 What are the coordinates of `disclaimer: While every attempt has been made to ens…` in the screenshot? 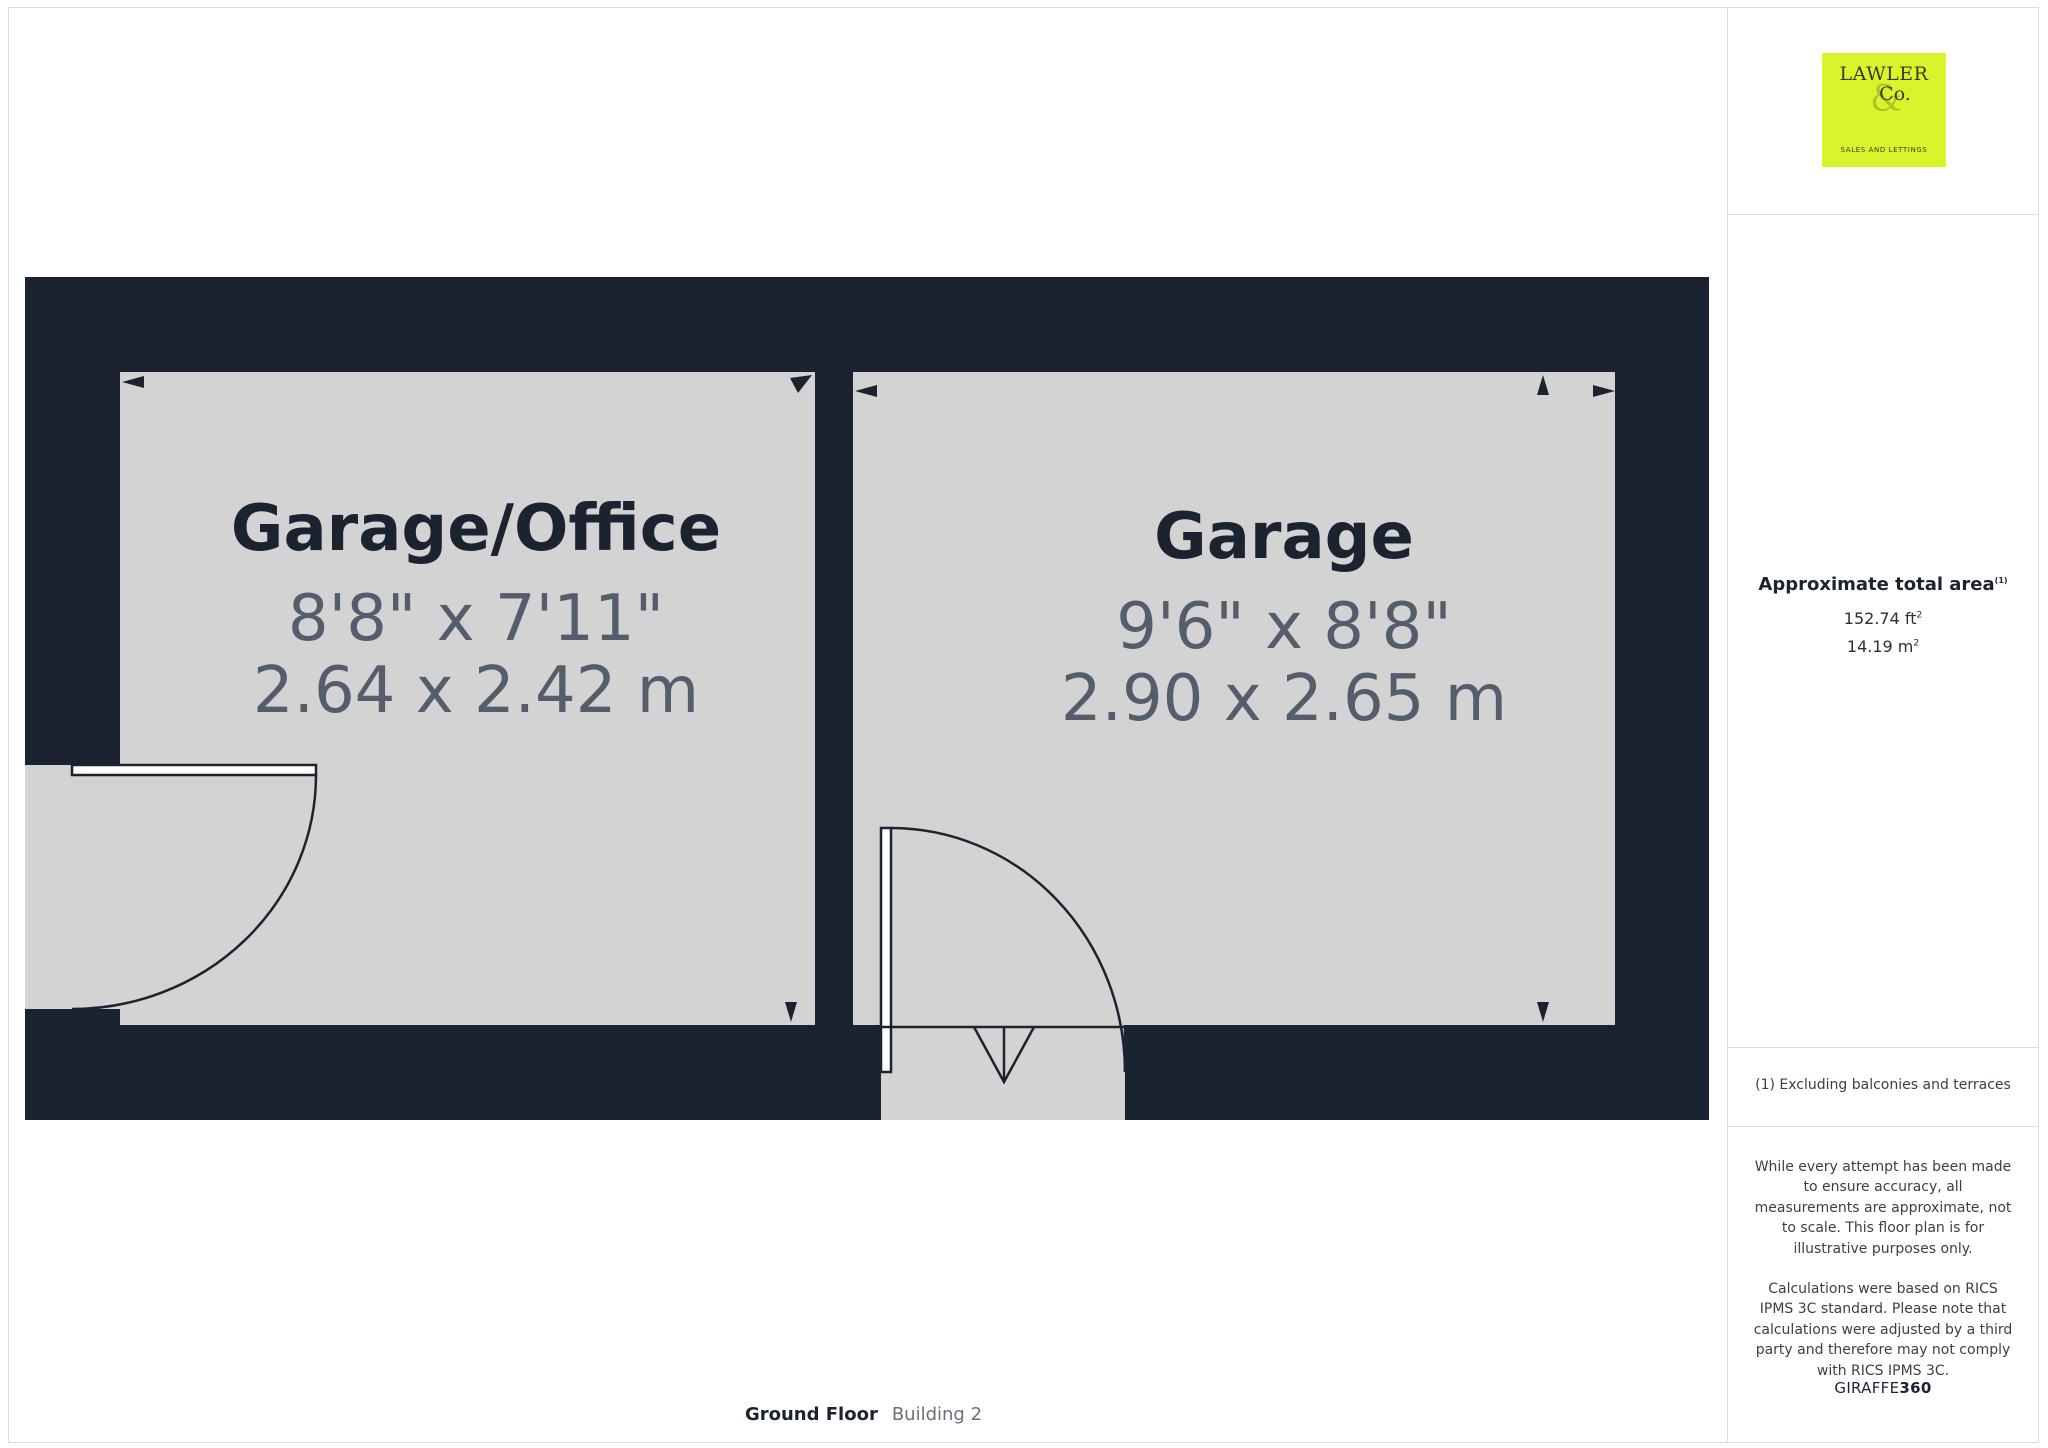 It's located at (1883, 1279).